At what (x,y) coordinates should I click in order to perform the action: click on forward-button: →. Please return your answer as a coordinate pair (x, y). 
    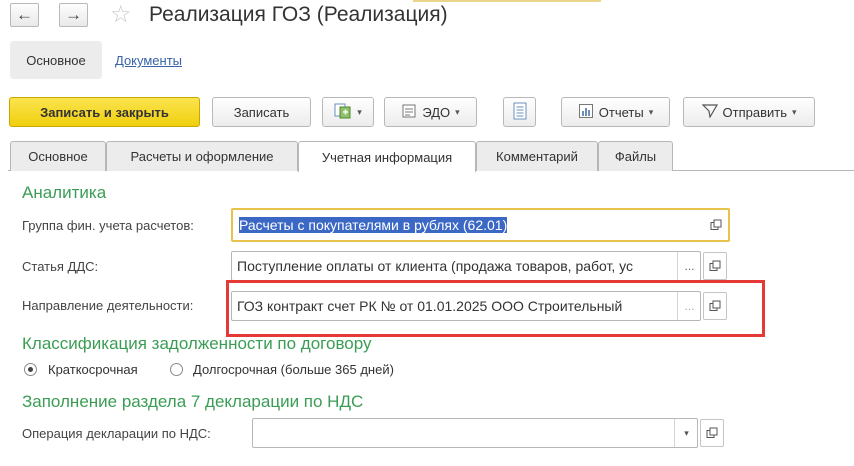
    Looking at the image, I should click on (73, 15).